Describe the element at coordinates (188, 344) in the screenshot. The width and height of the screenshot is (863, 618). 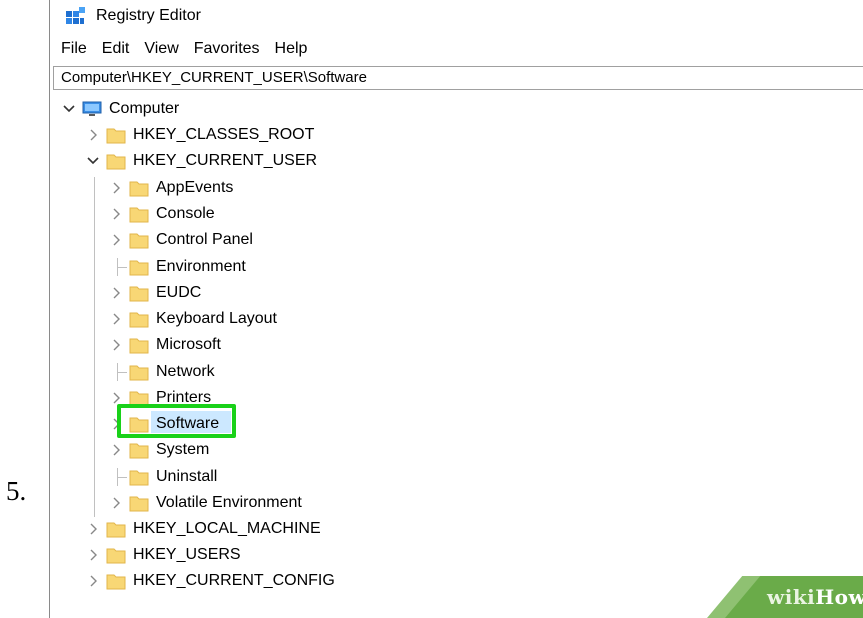
I see `tree-node-label: Microsoft` at that location.